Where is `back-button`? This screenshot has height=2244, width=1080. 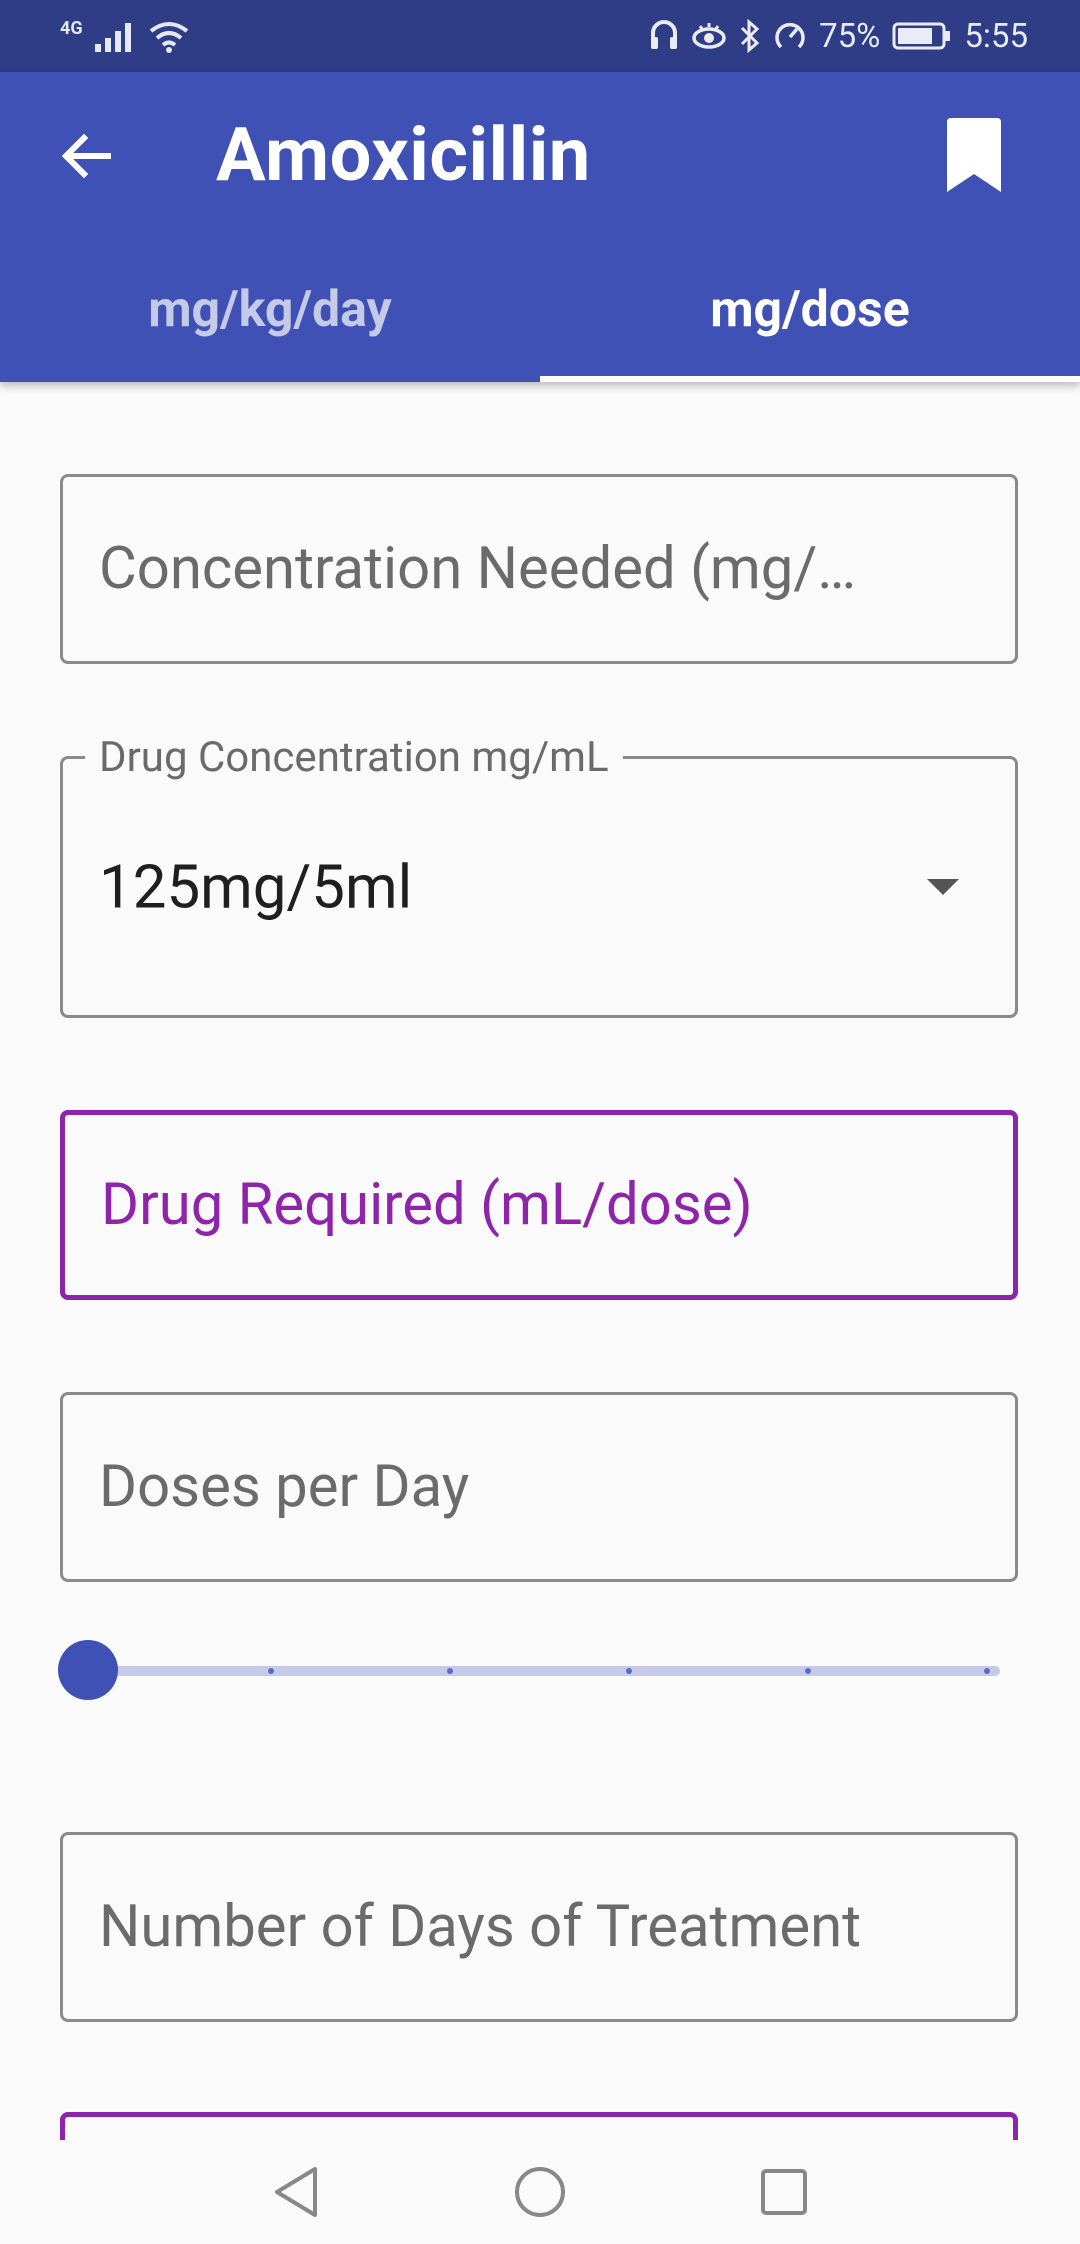
back-button is located at coordinates (86, 156).